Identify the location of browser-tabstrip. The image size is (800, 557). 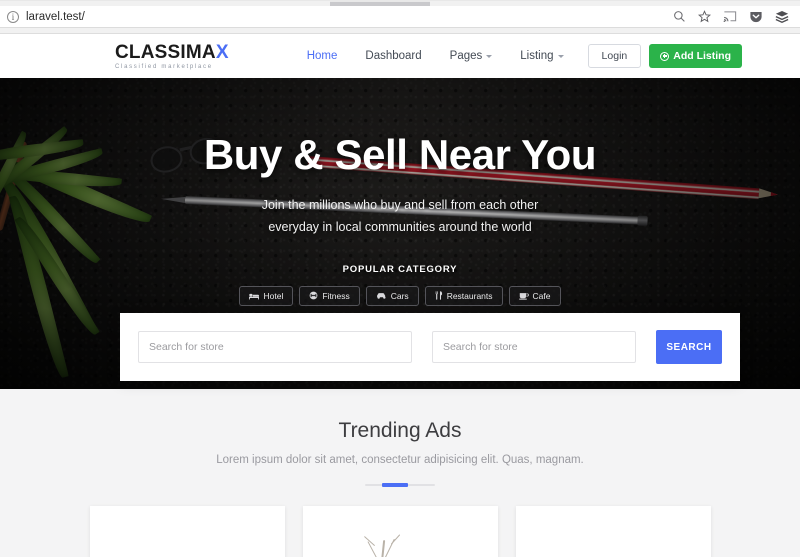
(400, 3).